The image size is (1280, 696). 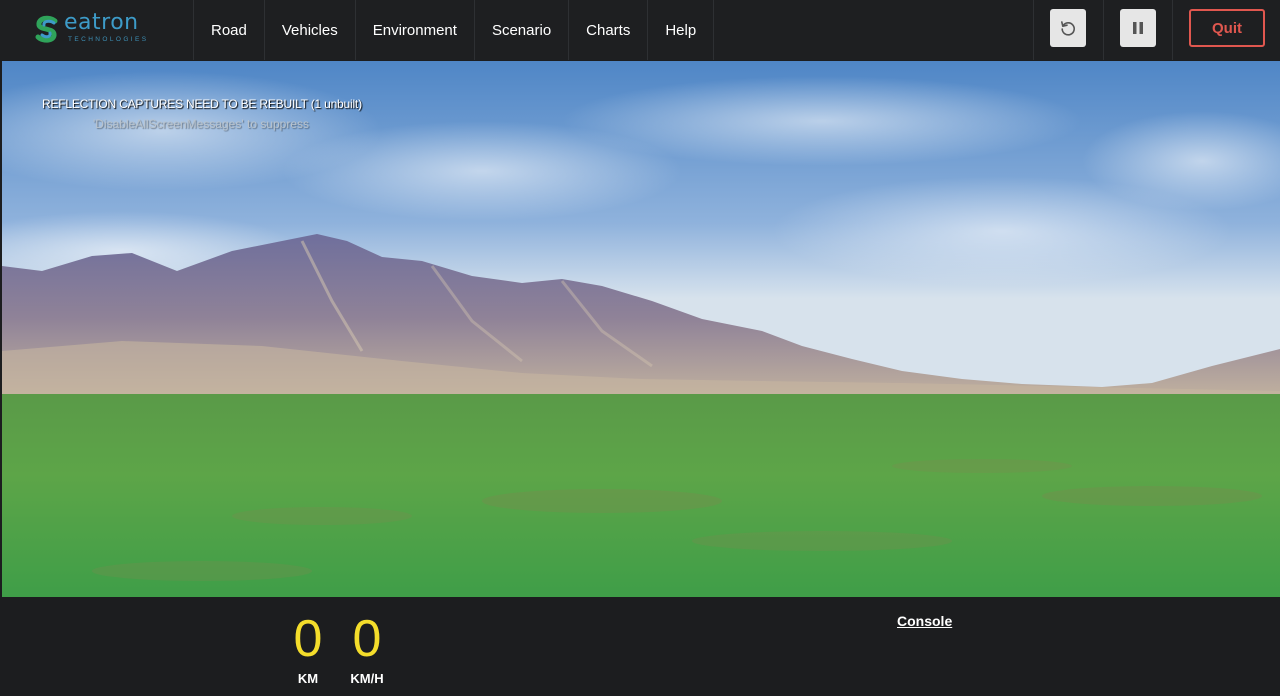 I want to click on pause-icon, so click(x=1138, y=28).